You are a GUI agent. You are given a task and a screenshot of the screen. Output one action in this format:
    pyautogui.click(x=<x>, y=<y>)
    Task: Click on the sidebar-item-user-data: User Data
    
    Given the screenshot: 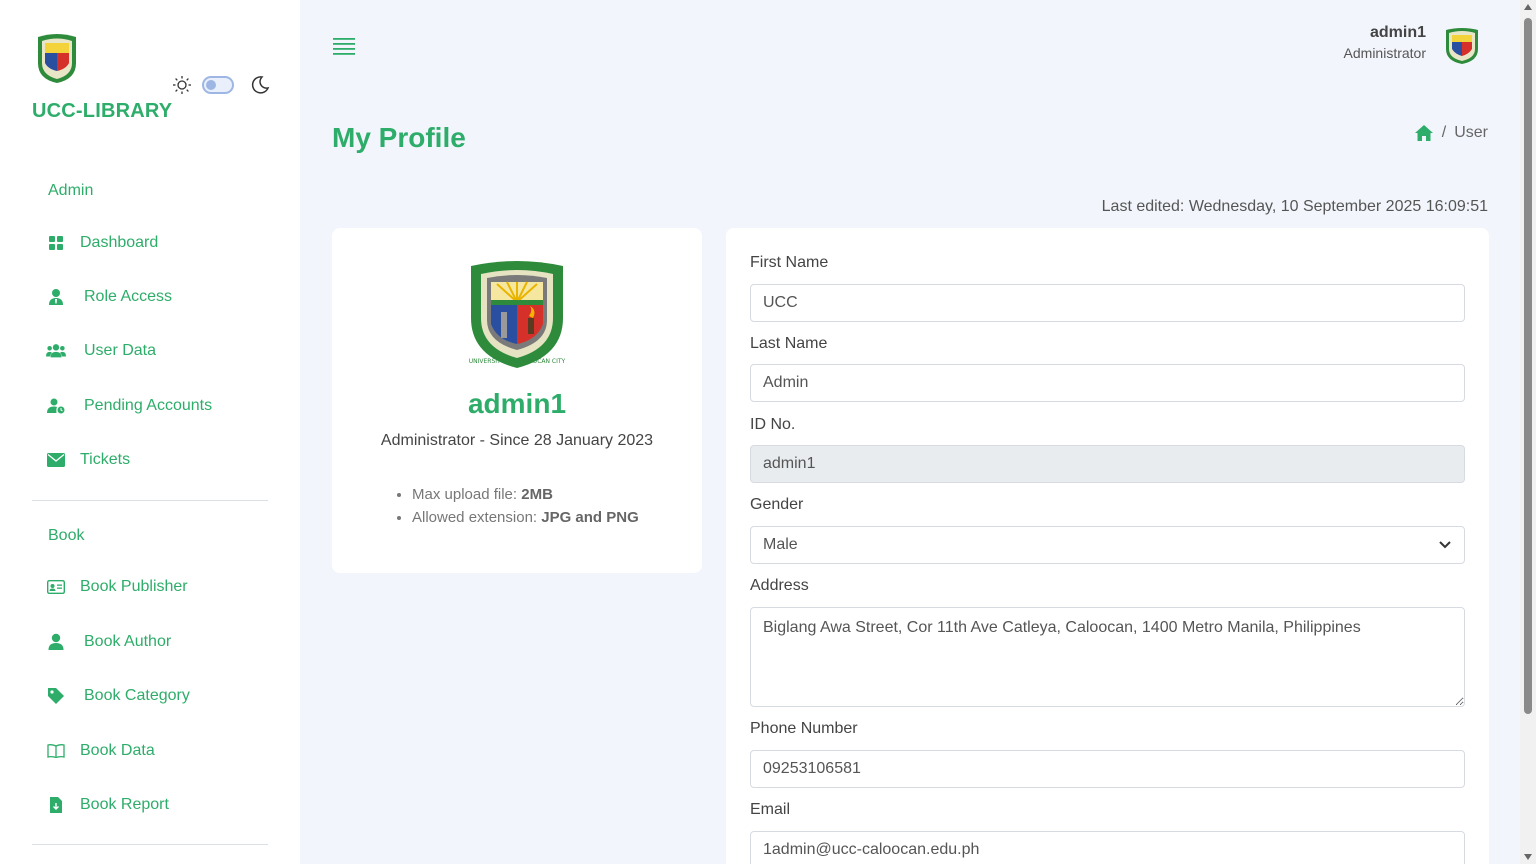 What is the action you would take?
    pyautogui.click(x=150, y=351)
    